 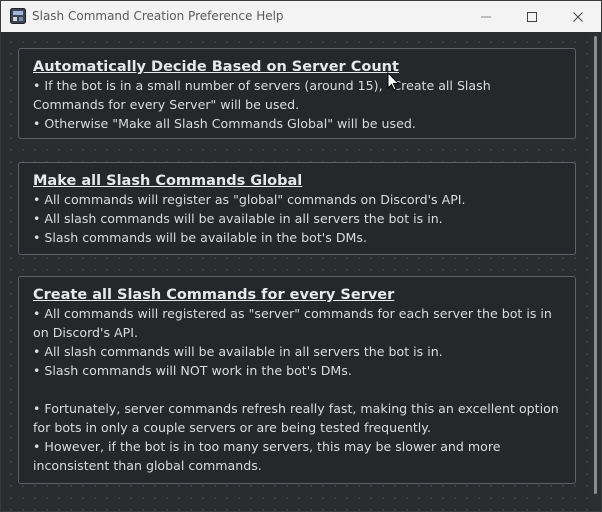 I want to click on window-title: Slash Command Creation Preference Help, so click(x=158, y=16).